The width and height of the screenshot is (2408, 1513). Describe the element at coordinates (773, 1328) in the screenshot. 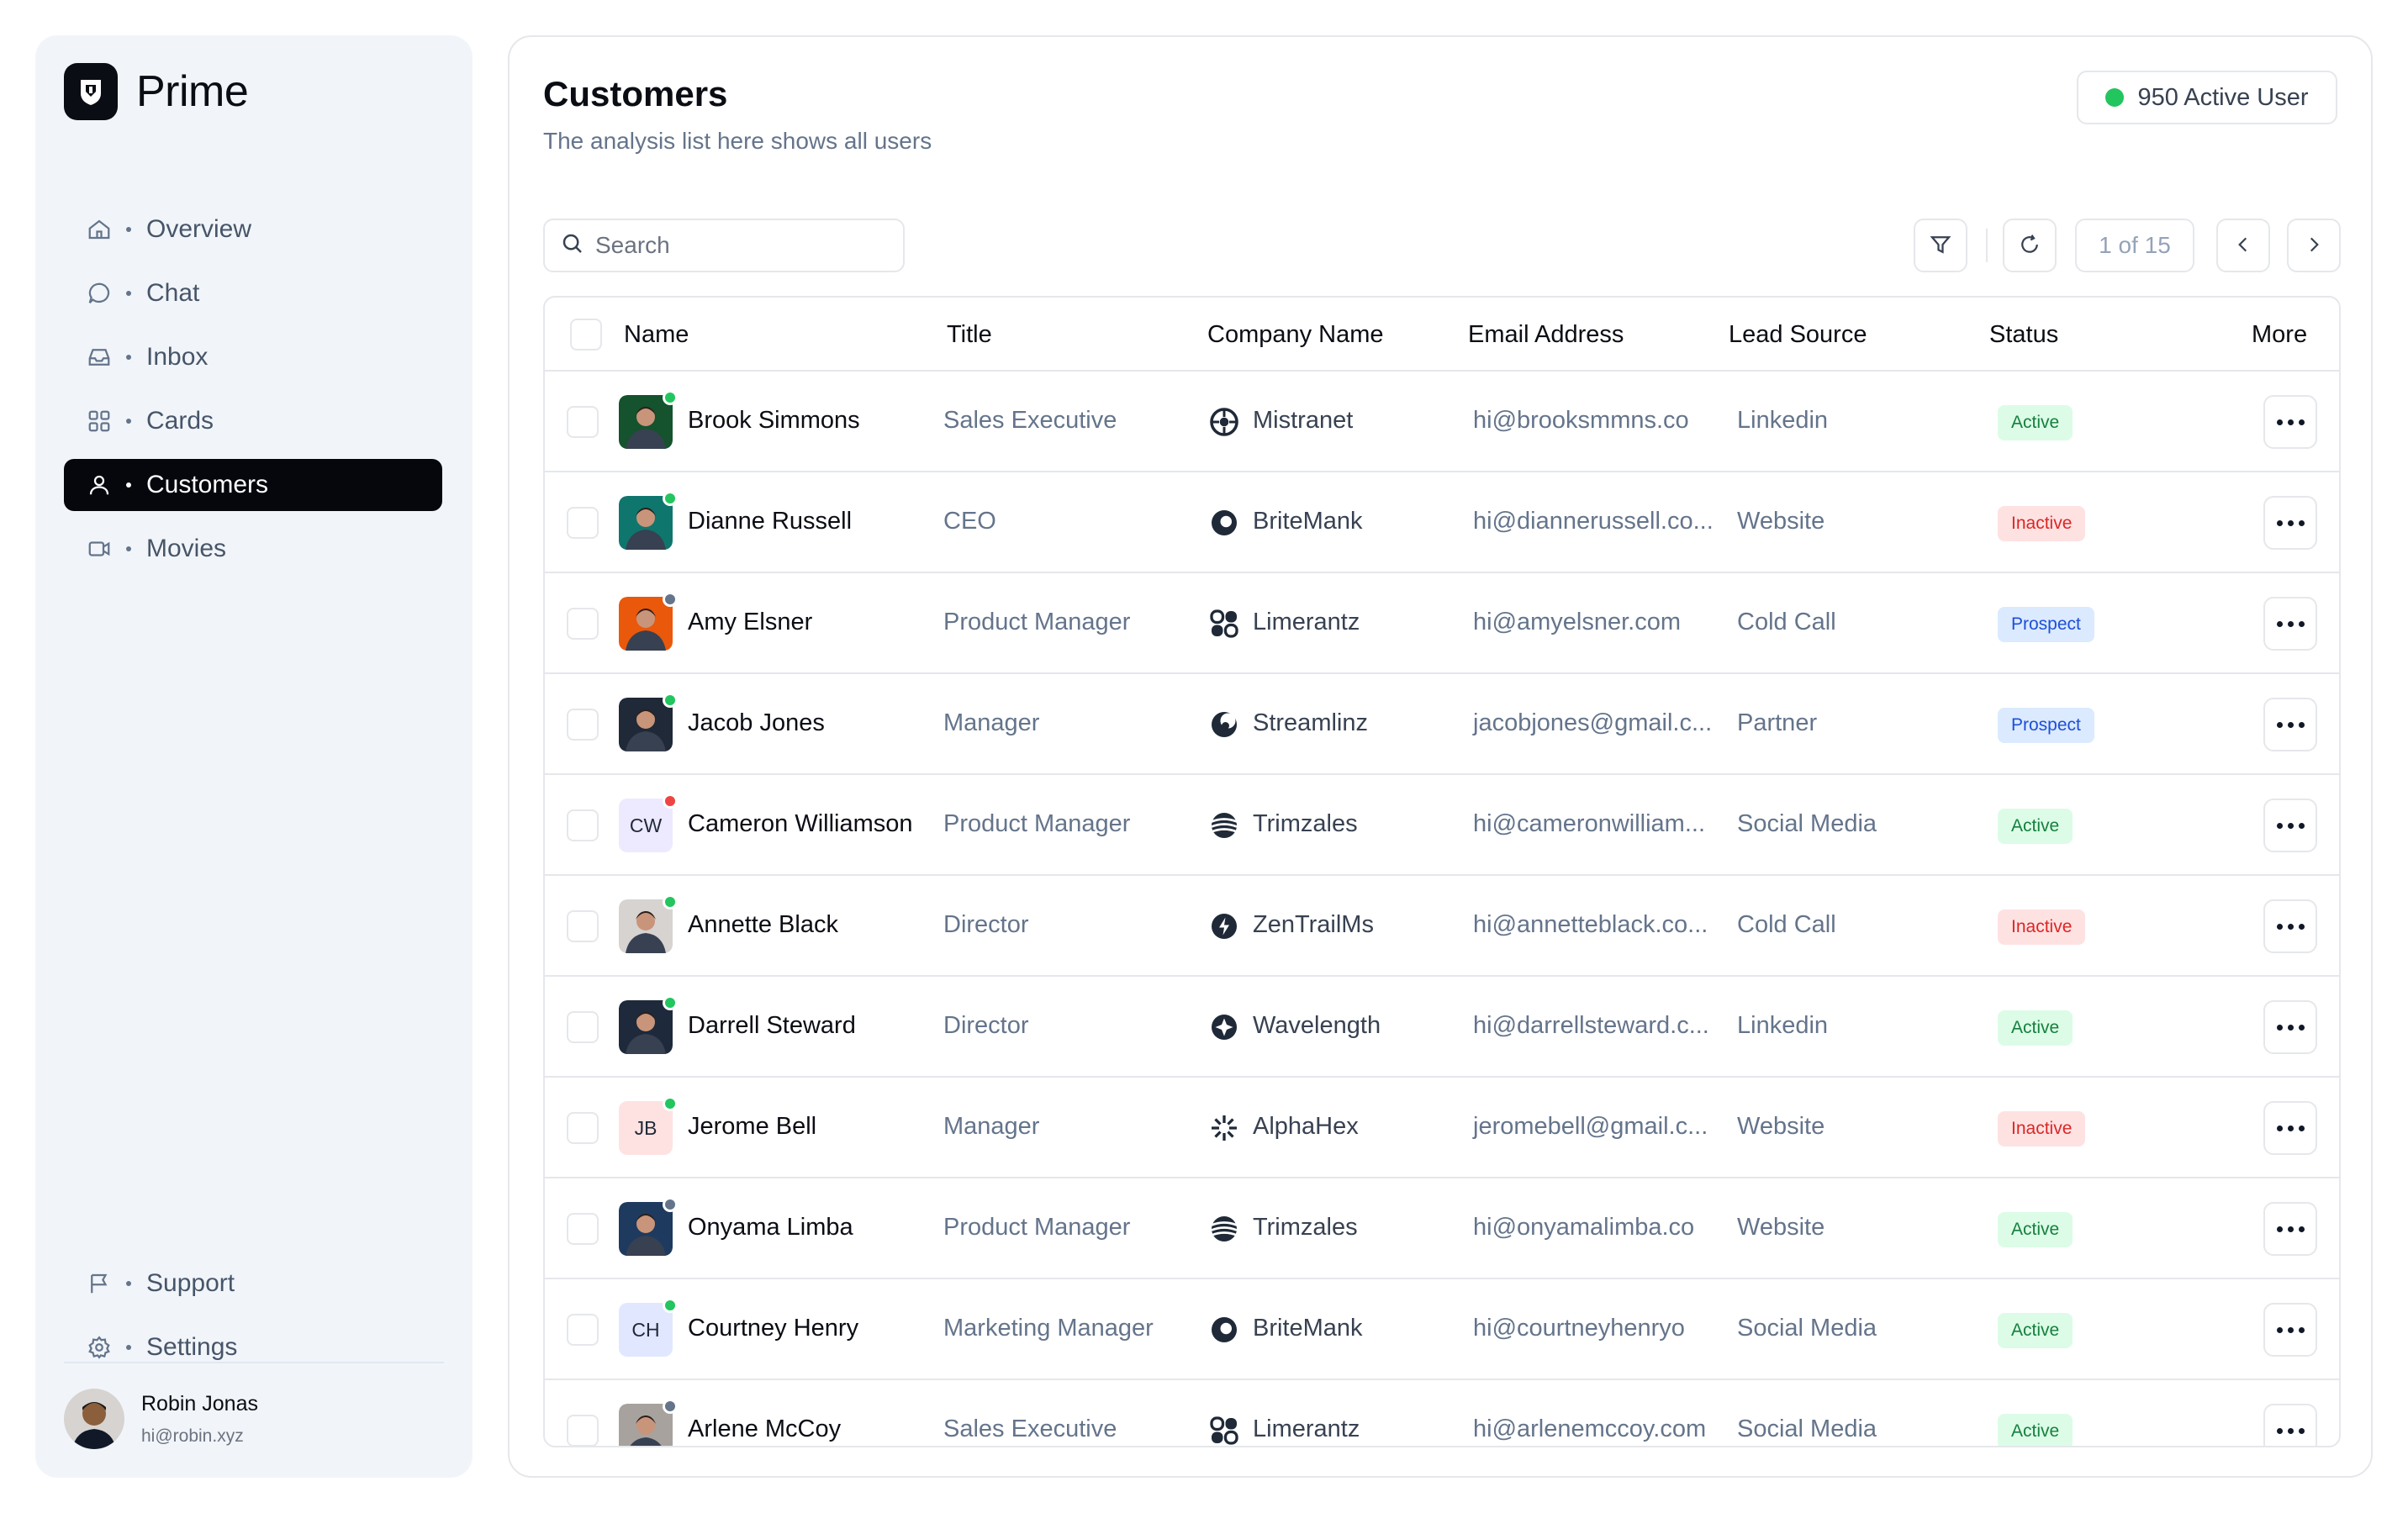

I see `customer-name: Courtney Henry` at that location.